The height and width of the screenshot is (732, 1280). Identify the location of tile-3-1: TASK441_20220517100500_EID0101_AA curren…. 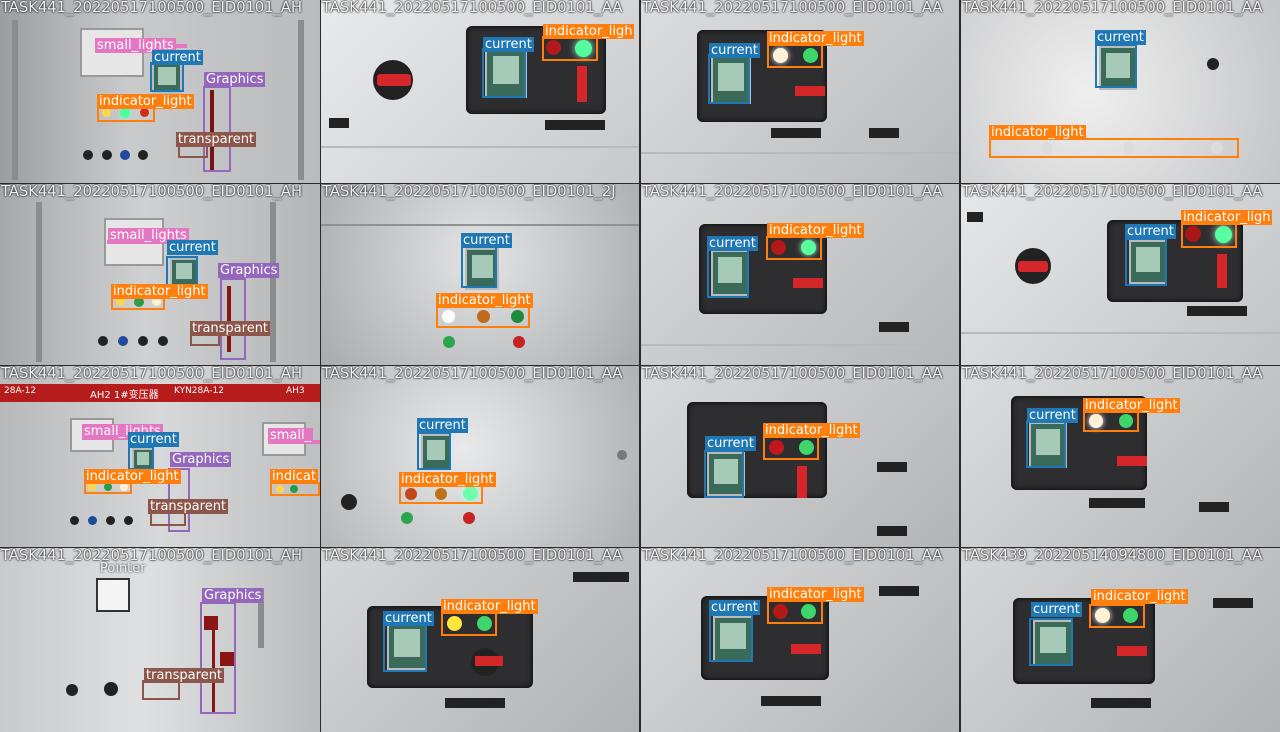
(480, 640).